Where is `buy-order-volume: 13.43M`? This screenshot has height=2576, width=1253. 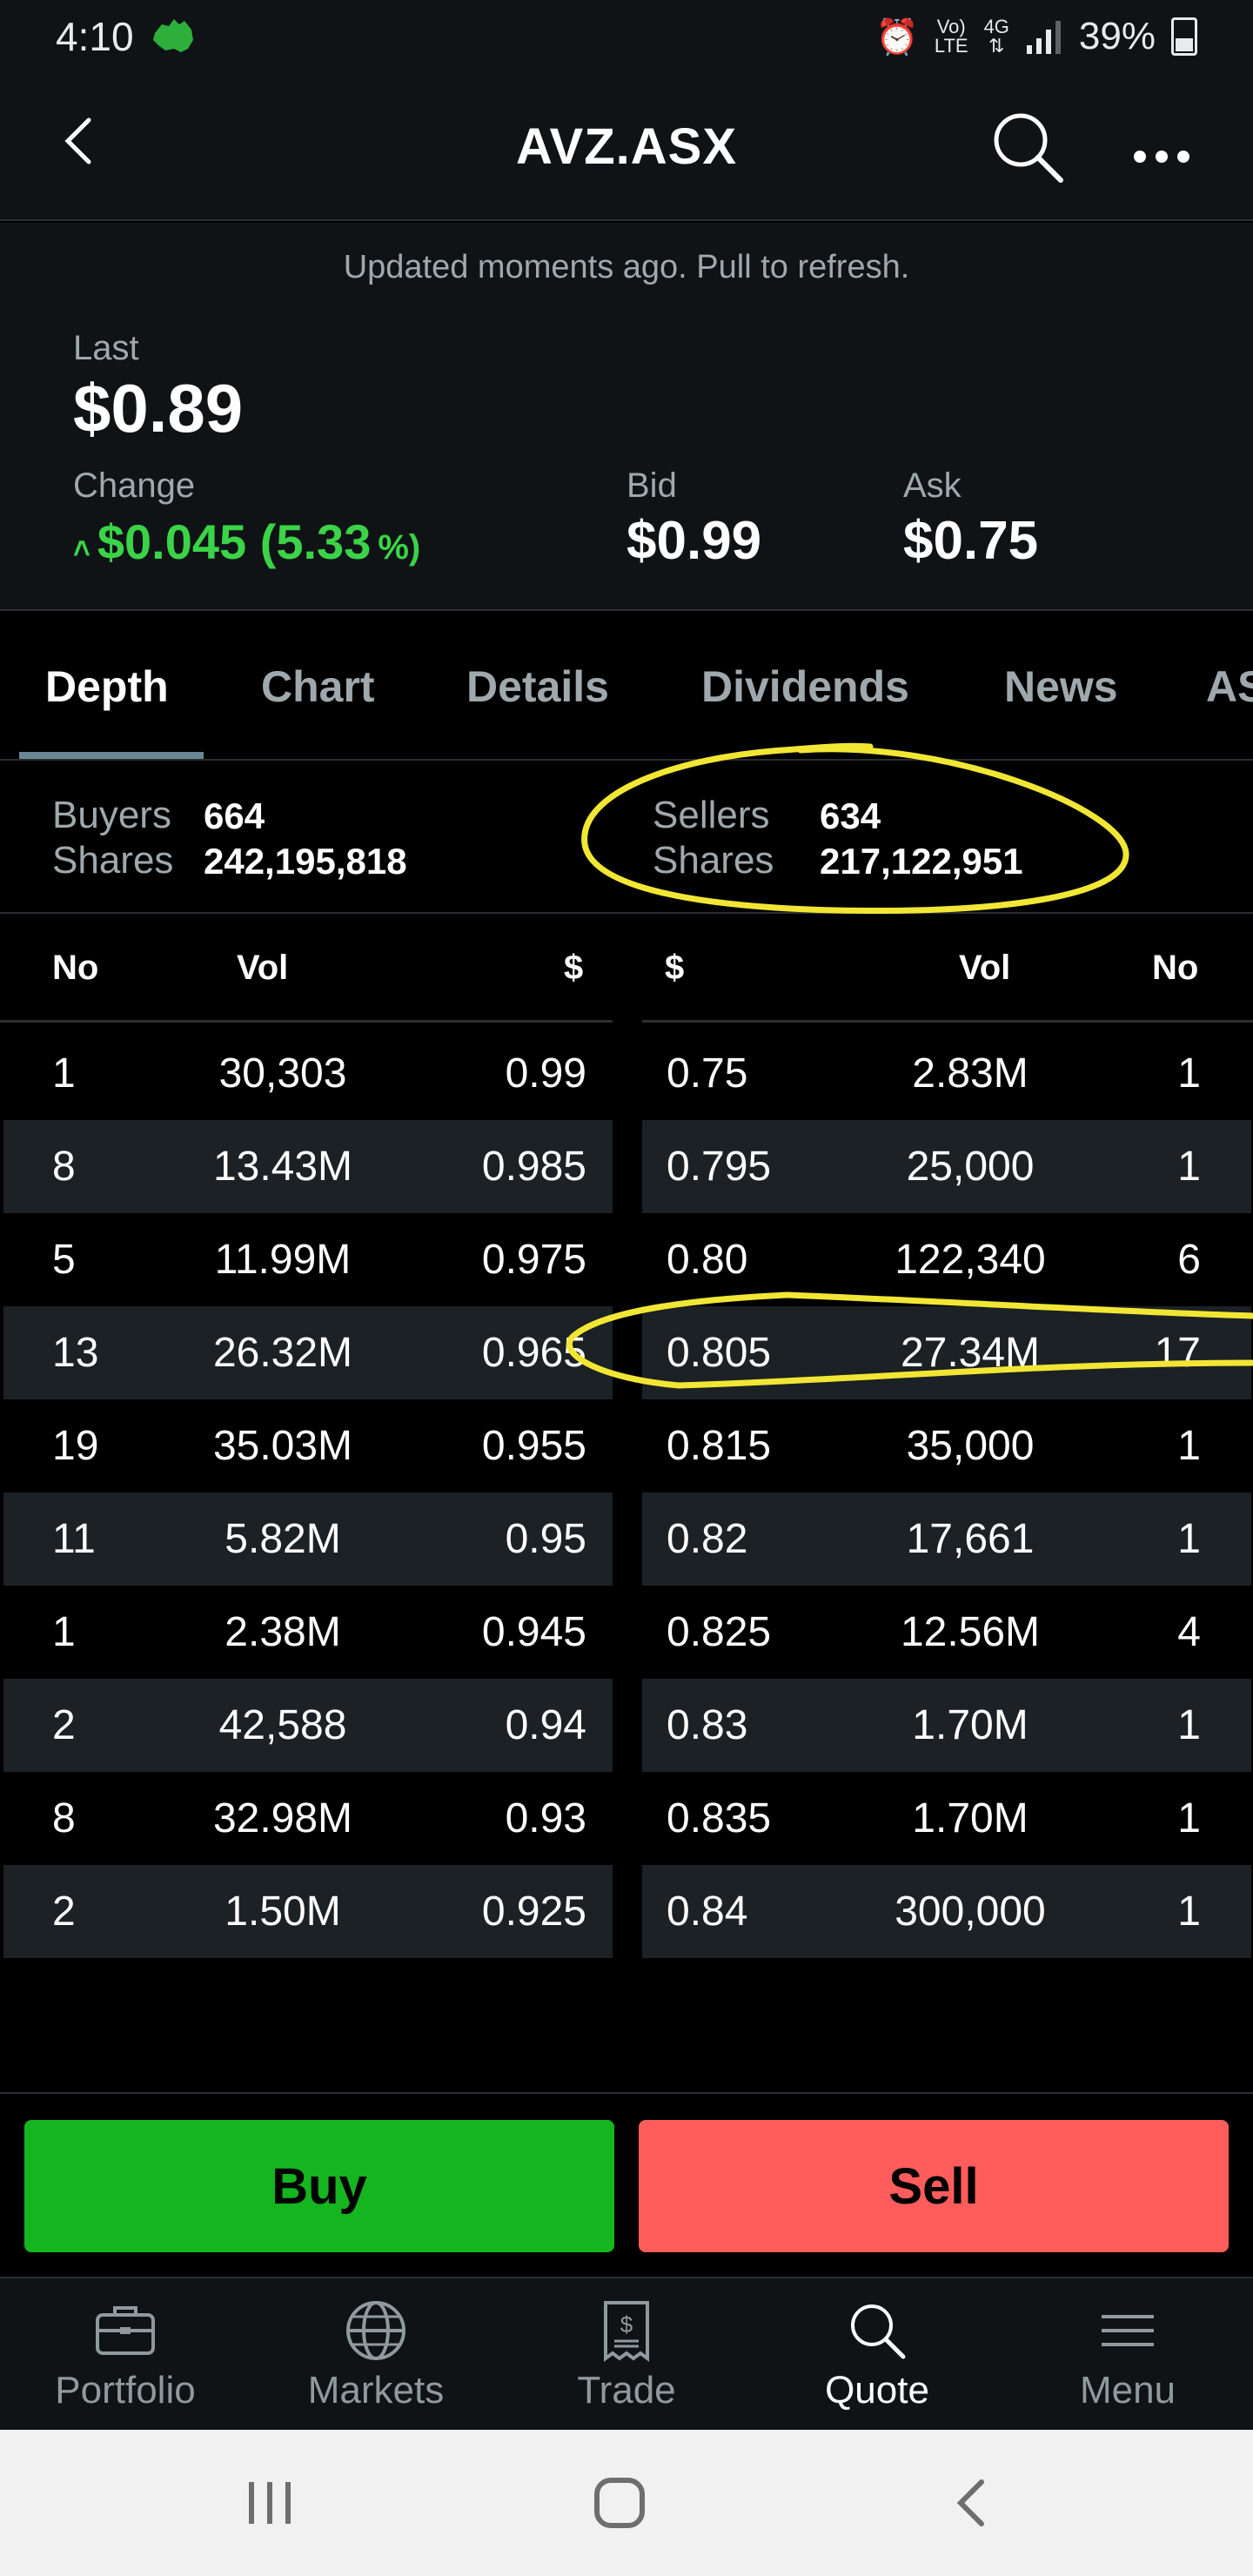 buy-order-volume: 13.43M is located at coordinates (282, 1167).